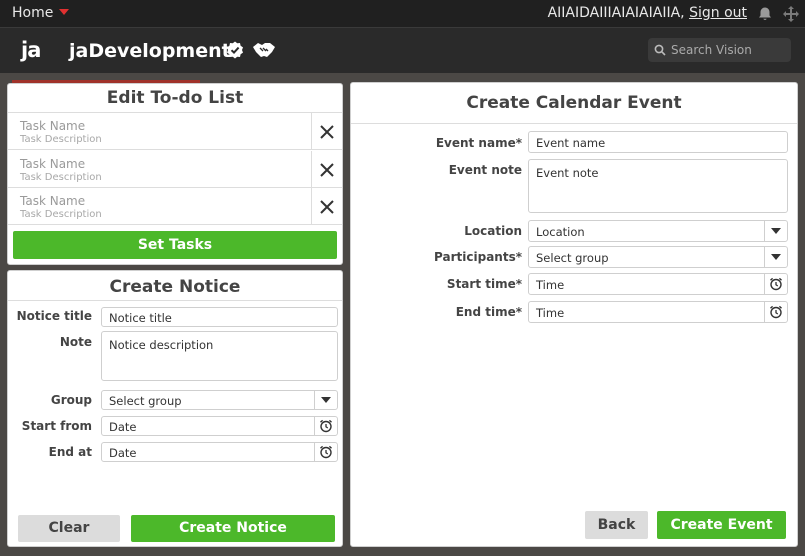 Image resolution: width=805 pixels, height=556 pixels. I want to click on group-select: Select group, so click(219, 400).